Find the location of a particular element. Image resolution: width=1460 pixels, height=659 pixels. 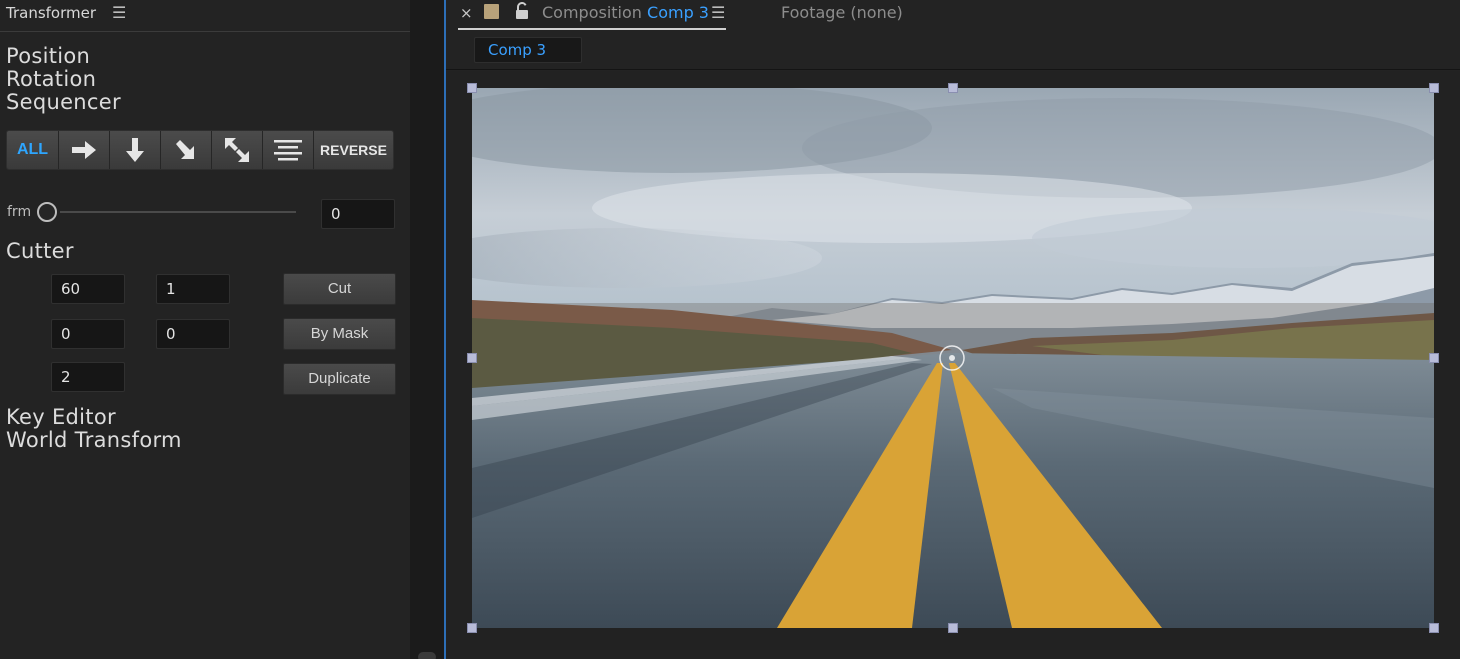

arrow-down-right-icon is located at coordinates (185, 149).